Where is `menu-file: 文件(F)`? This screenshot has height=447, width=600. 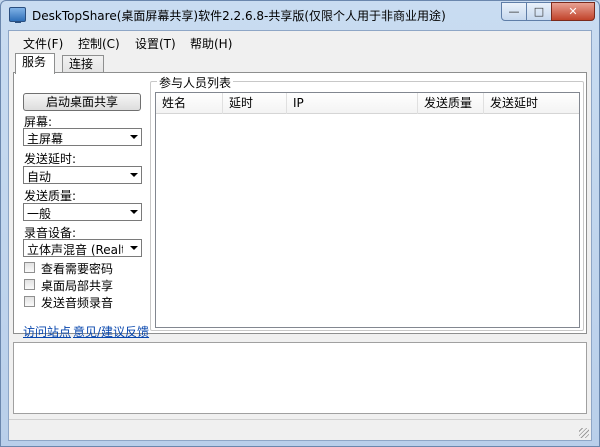
menu-file: 文件(F) is located at coordinates (43, 43).